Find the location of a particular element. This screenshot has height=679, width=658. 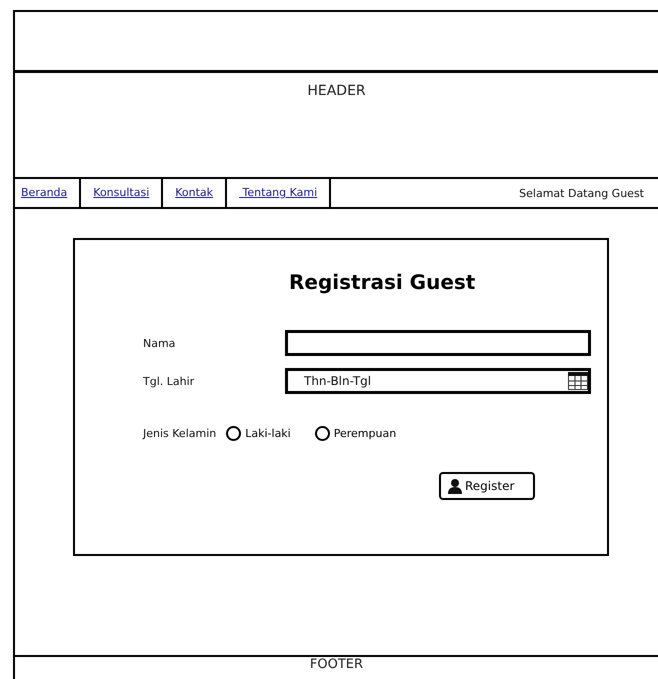

user-icon is located at coordinates (455, 486).